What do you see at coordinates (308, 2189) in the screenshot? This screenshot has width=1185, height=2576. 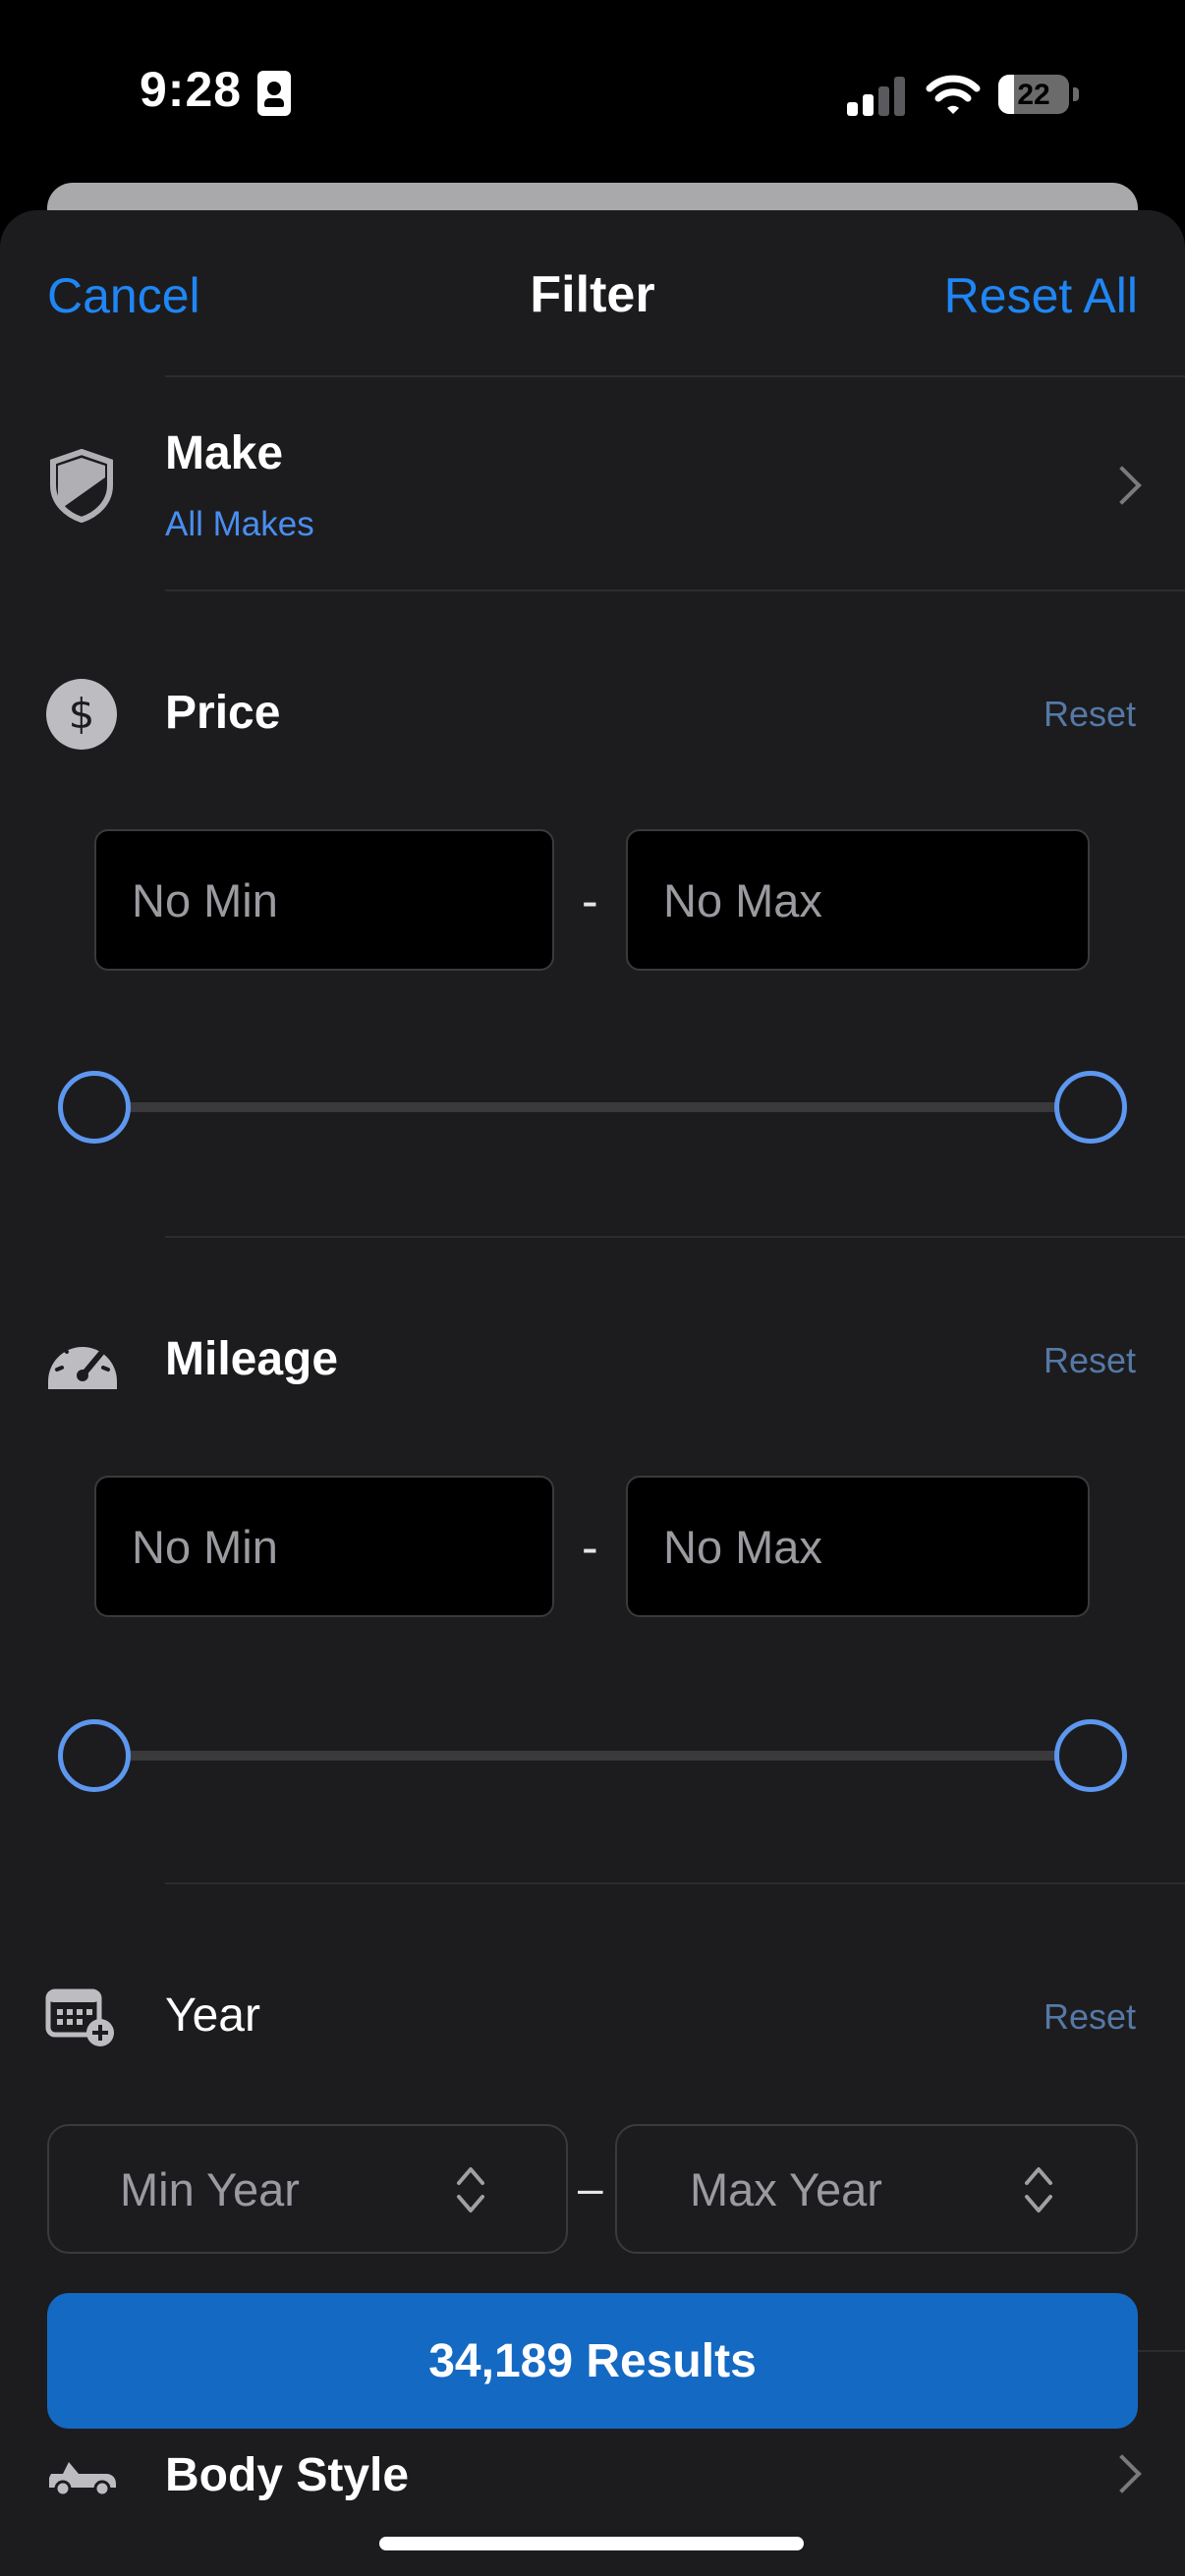 I see `min-year-picker: Min Year` at bounding box center [308, 2189].